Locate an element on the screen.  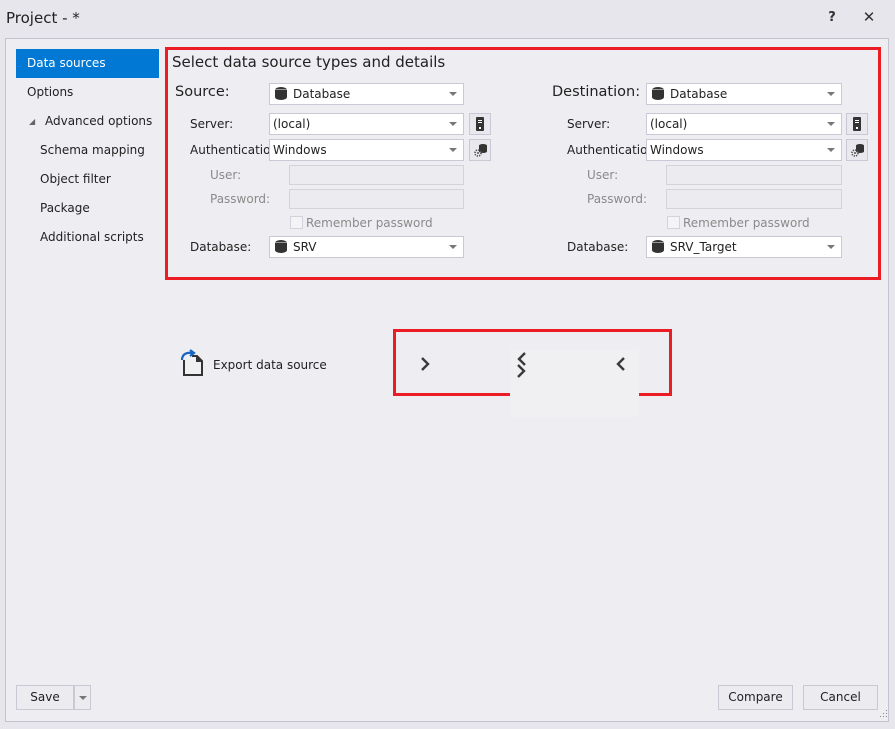
sidebar-item-label: Data sources is located at coordinates (66, 63).